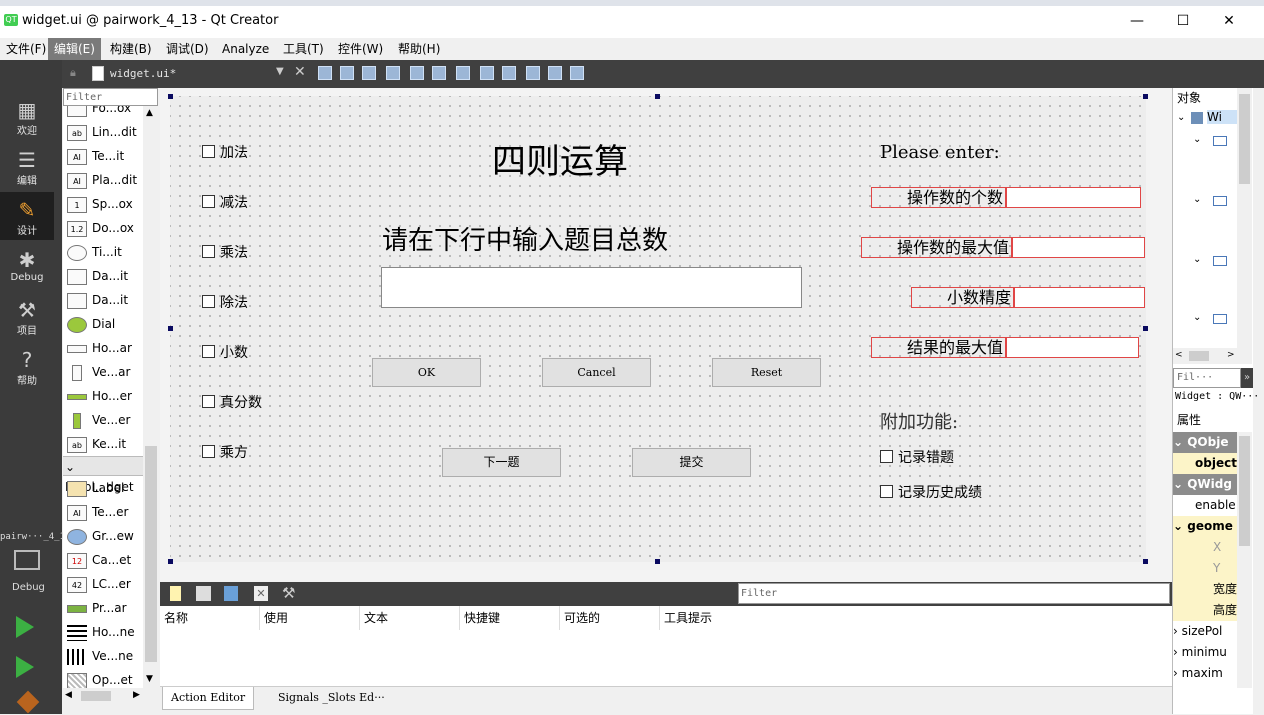  I want to click on layout-vertical-icon, so click(439, 73).